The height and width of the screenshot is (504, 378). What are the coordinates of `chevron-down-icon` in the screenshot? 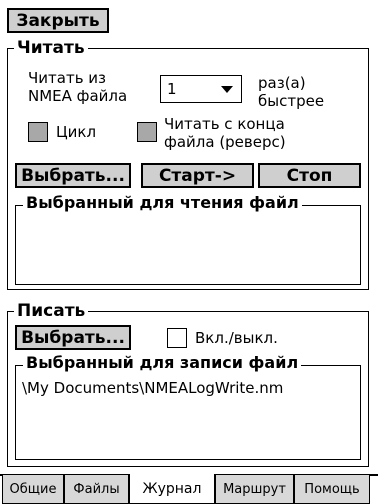 It's located at (227, 89).